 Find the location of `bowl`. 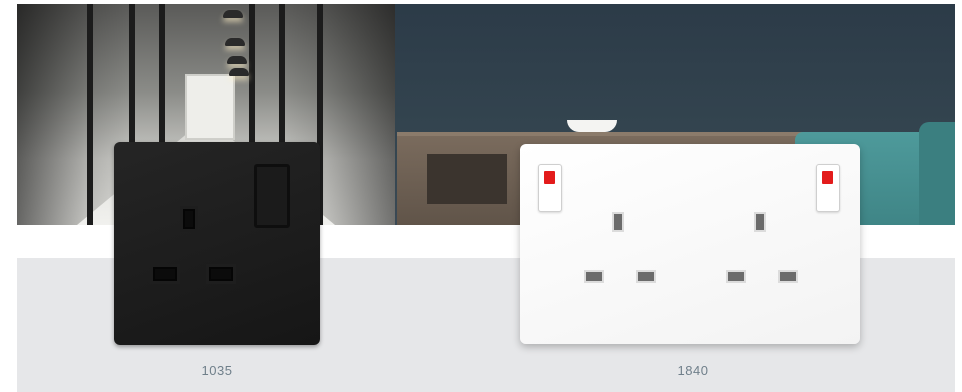

bowl is located at coordinates (592, 126).